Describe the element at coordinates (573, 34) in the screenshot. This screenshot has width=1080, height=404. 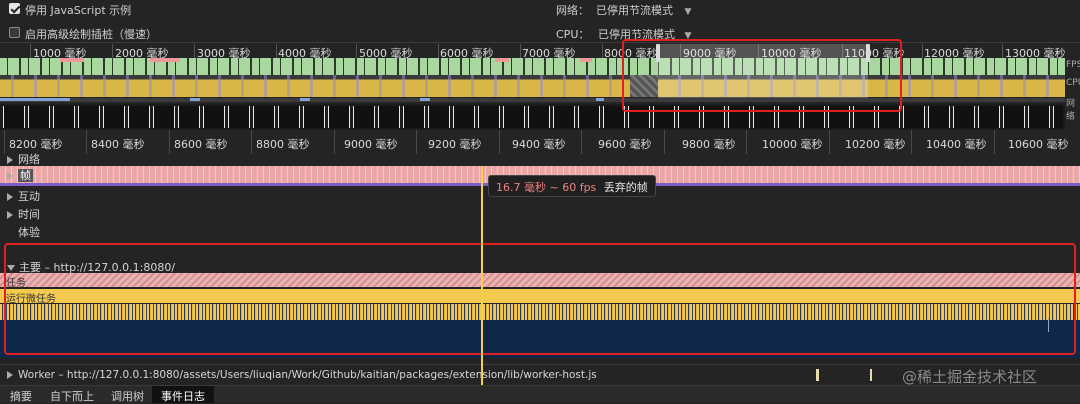
I see `cpu-throttle-label: CPU：` at that location.